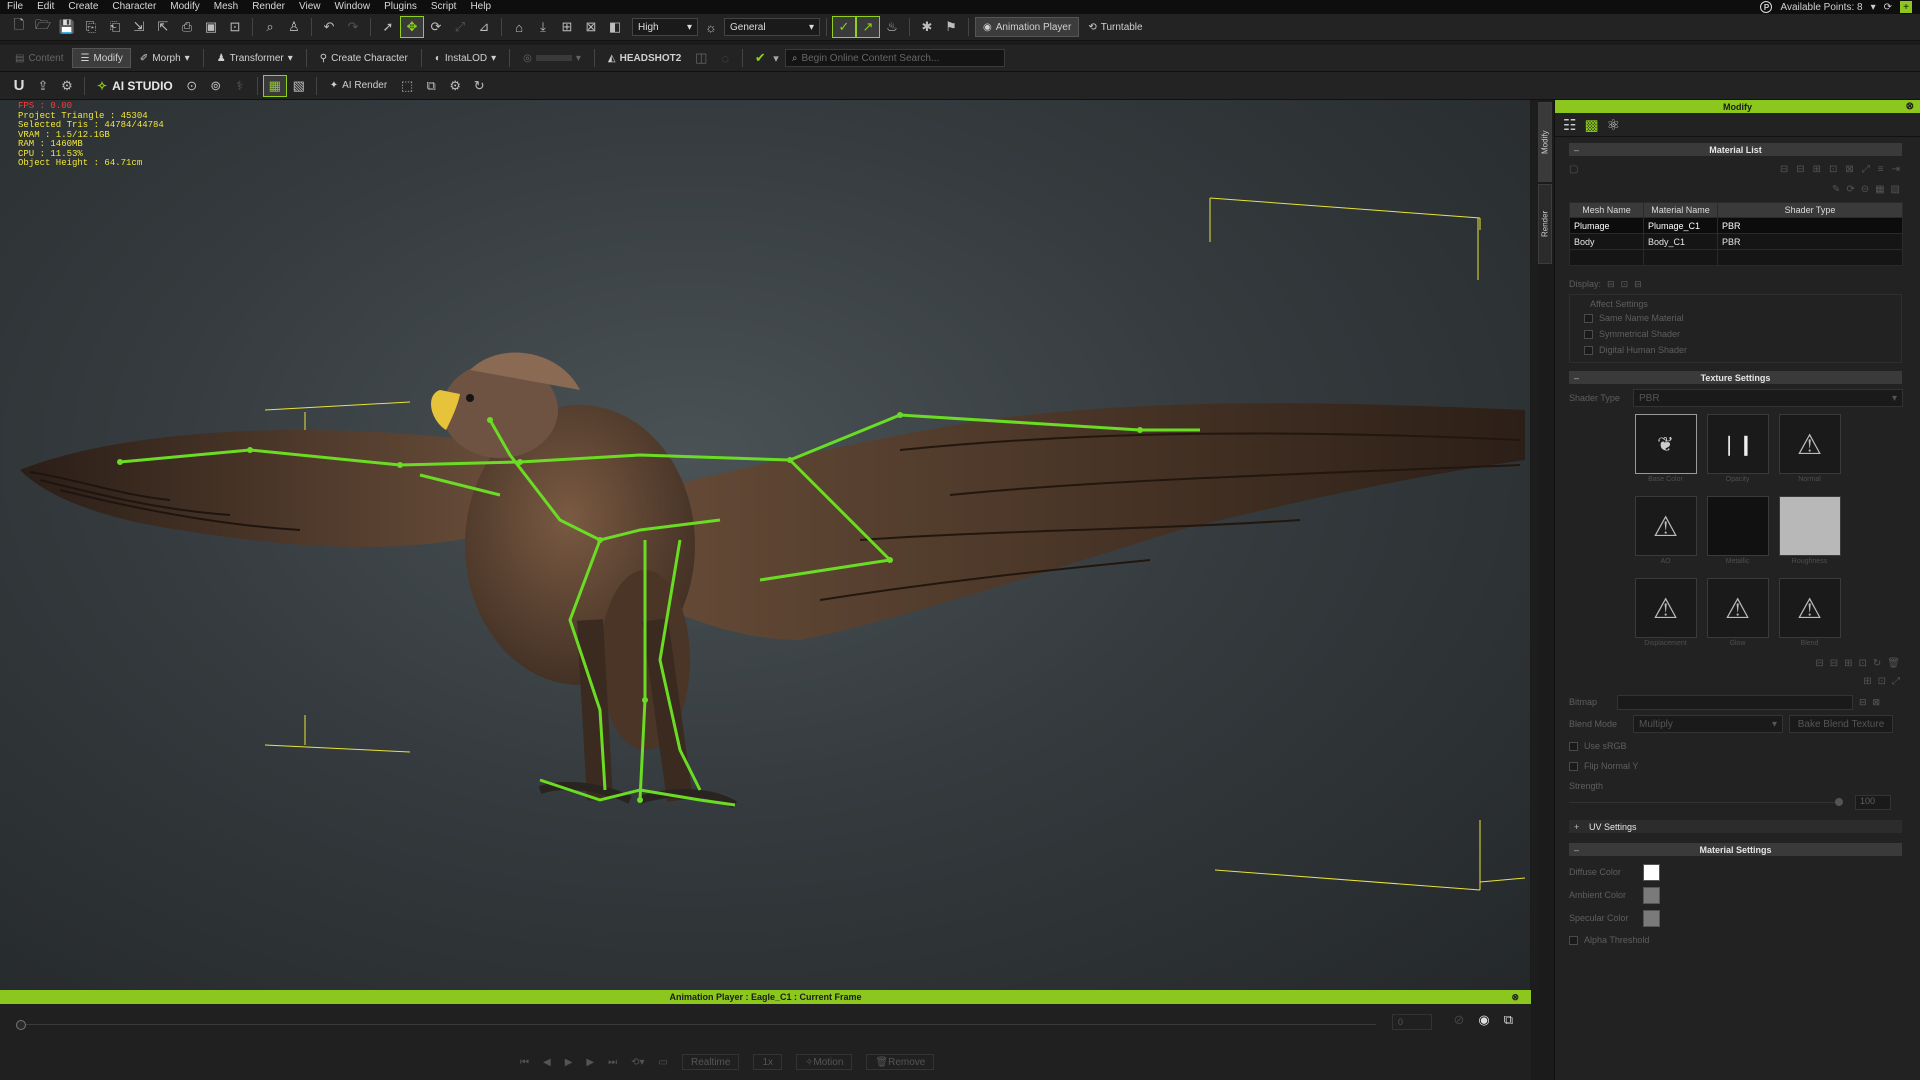 The width and height of the screenshot is (1920, 1080). Describe the element at coordinates (760, 58) in the screenshot. I see `plugin-icon: ✔` at that location.